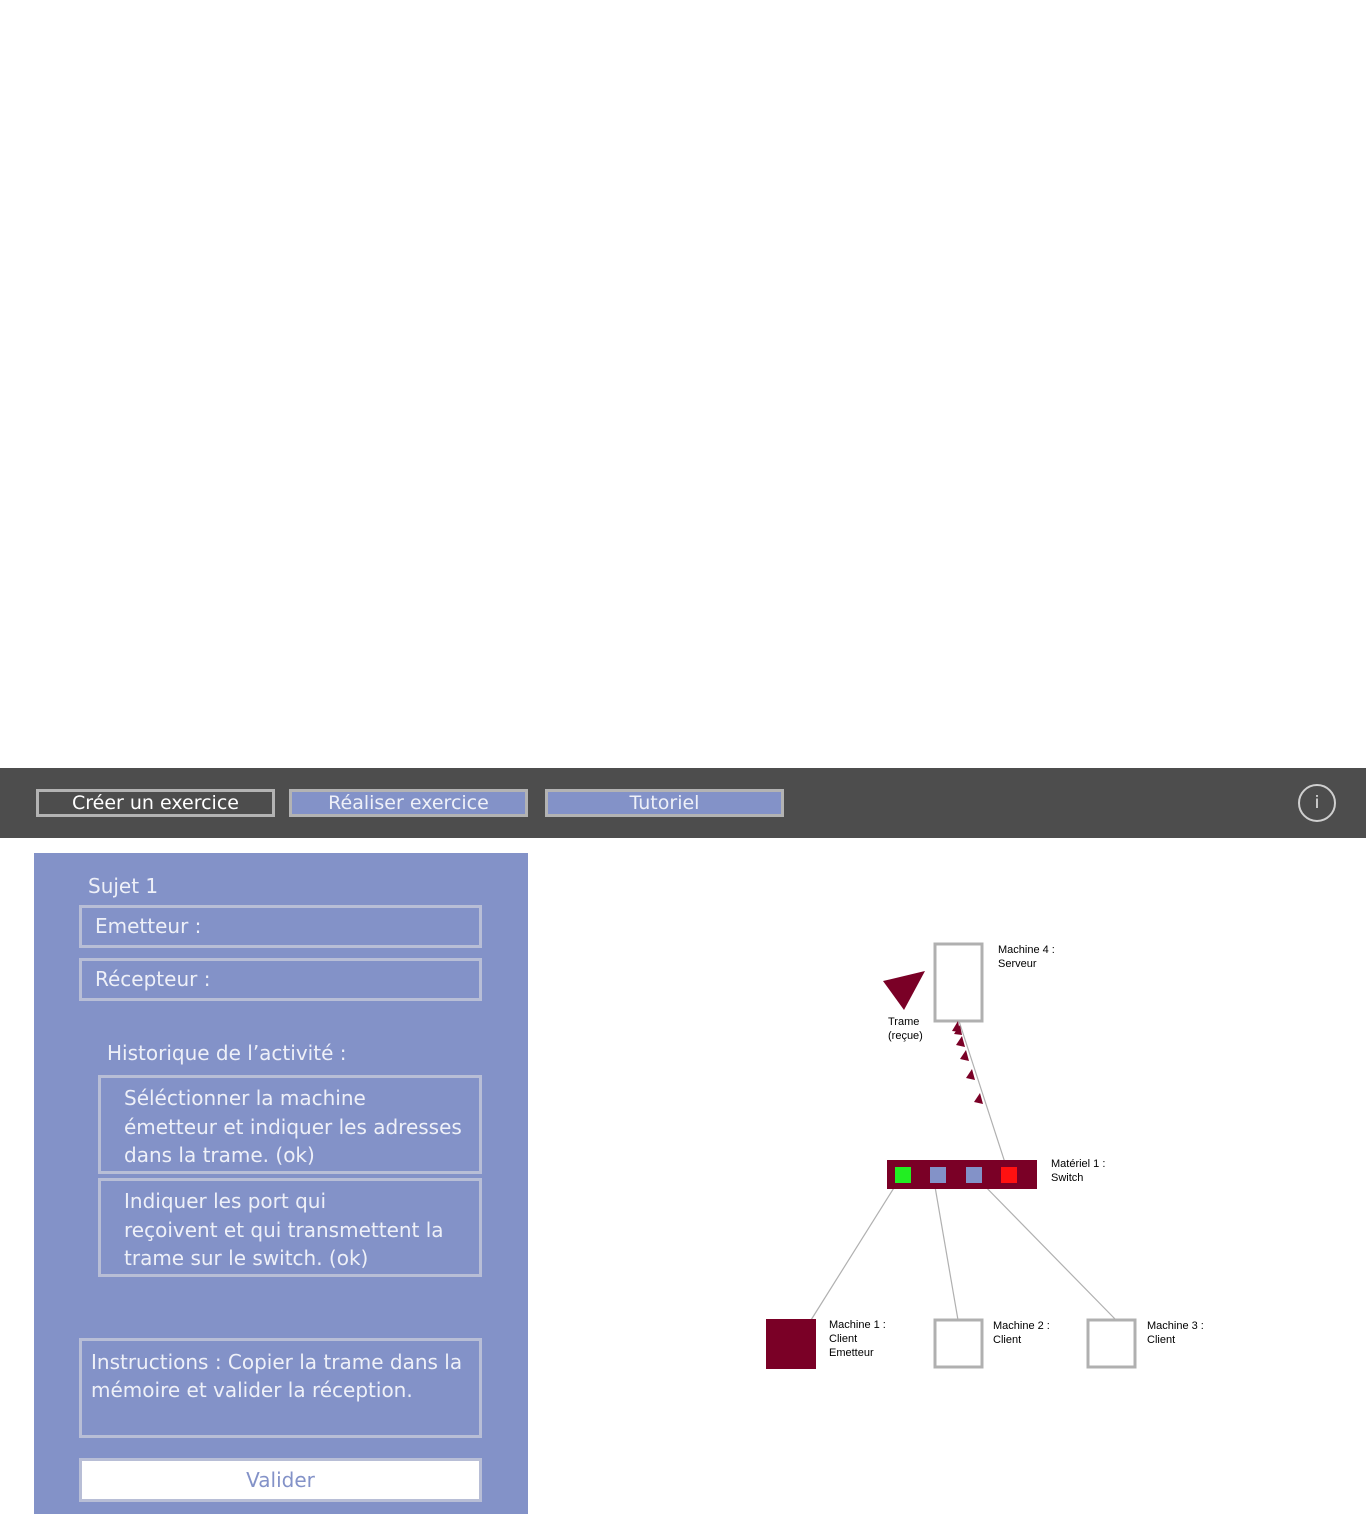 Image resolution: width=1366 pixels, height=1536 pixels. I want to click on machine1-label: Machine 1 :, so click(857, 1325).